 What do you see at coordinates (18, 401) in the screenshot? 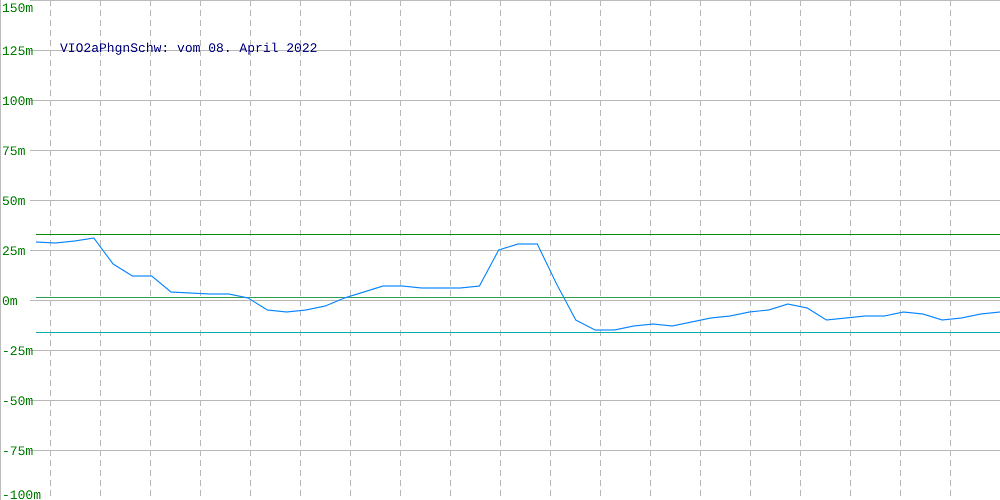
I see `y-axis-tick-label: -50m` at bounding box center [18, 401].